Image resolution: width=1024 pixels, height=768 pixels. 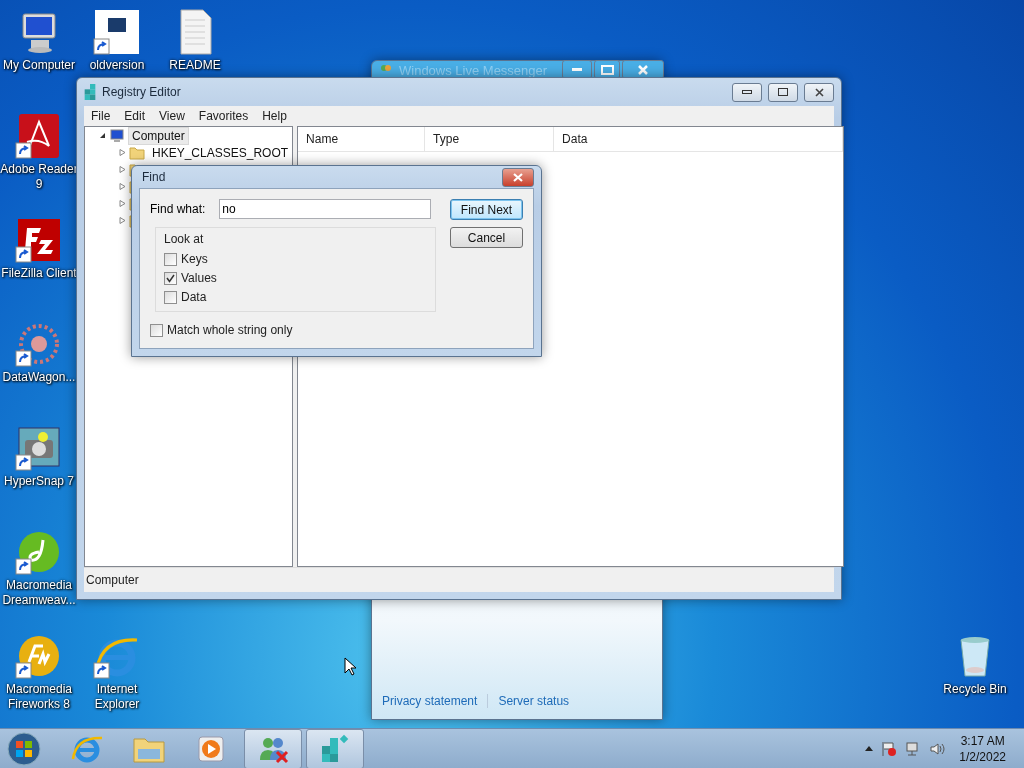 I want to click on camera-shortcut-icon, so click(x=39, y=448).